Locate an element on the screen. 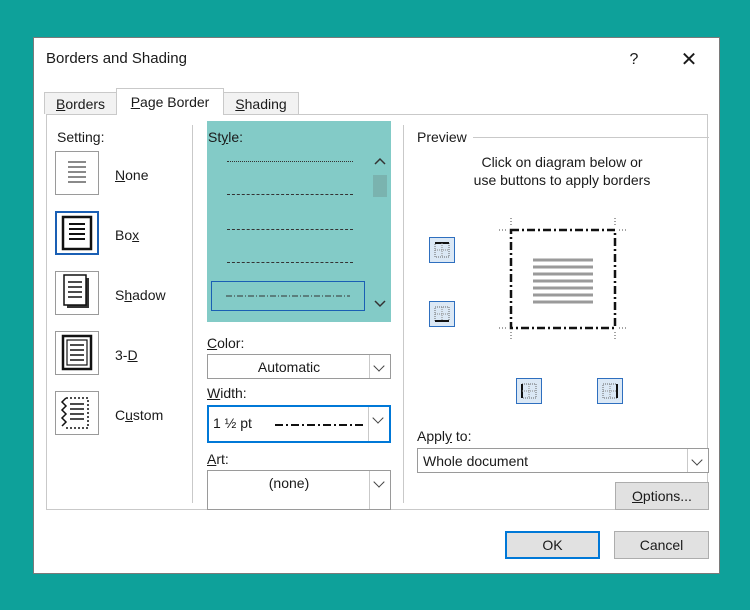 Image resolution: width=750 pixels, height=610 pixels. art-value: (none) is located at coordinates (289, 483).